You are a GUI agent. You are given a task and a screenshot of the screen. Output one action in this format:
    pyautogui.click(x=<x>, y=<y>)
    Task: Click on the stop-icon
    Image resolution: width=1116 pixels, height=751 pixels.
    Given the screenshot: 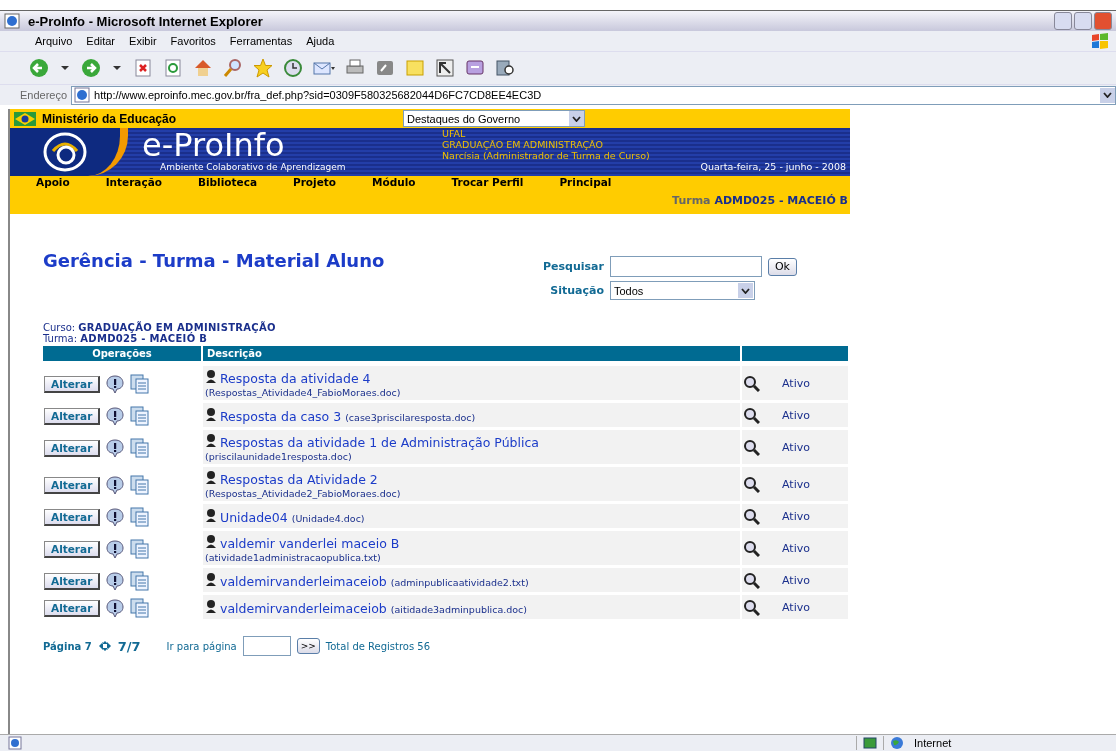 What is the action you would take?
    pyautogui.click(x=143, y=68)
    